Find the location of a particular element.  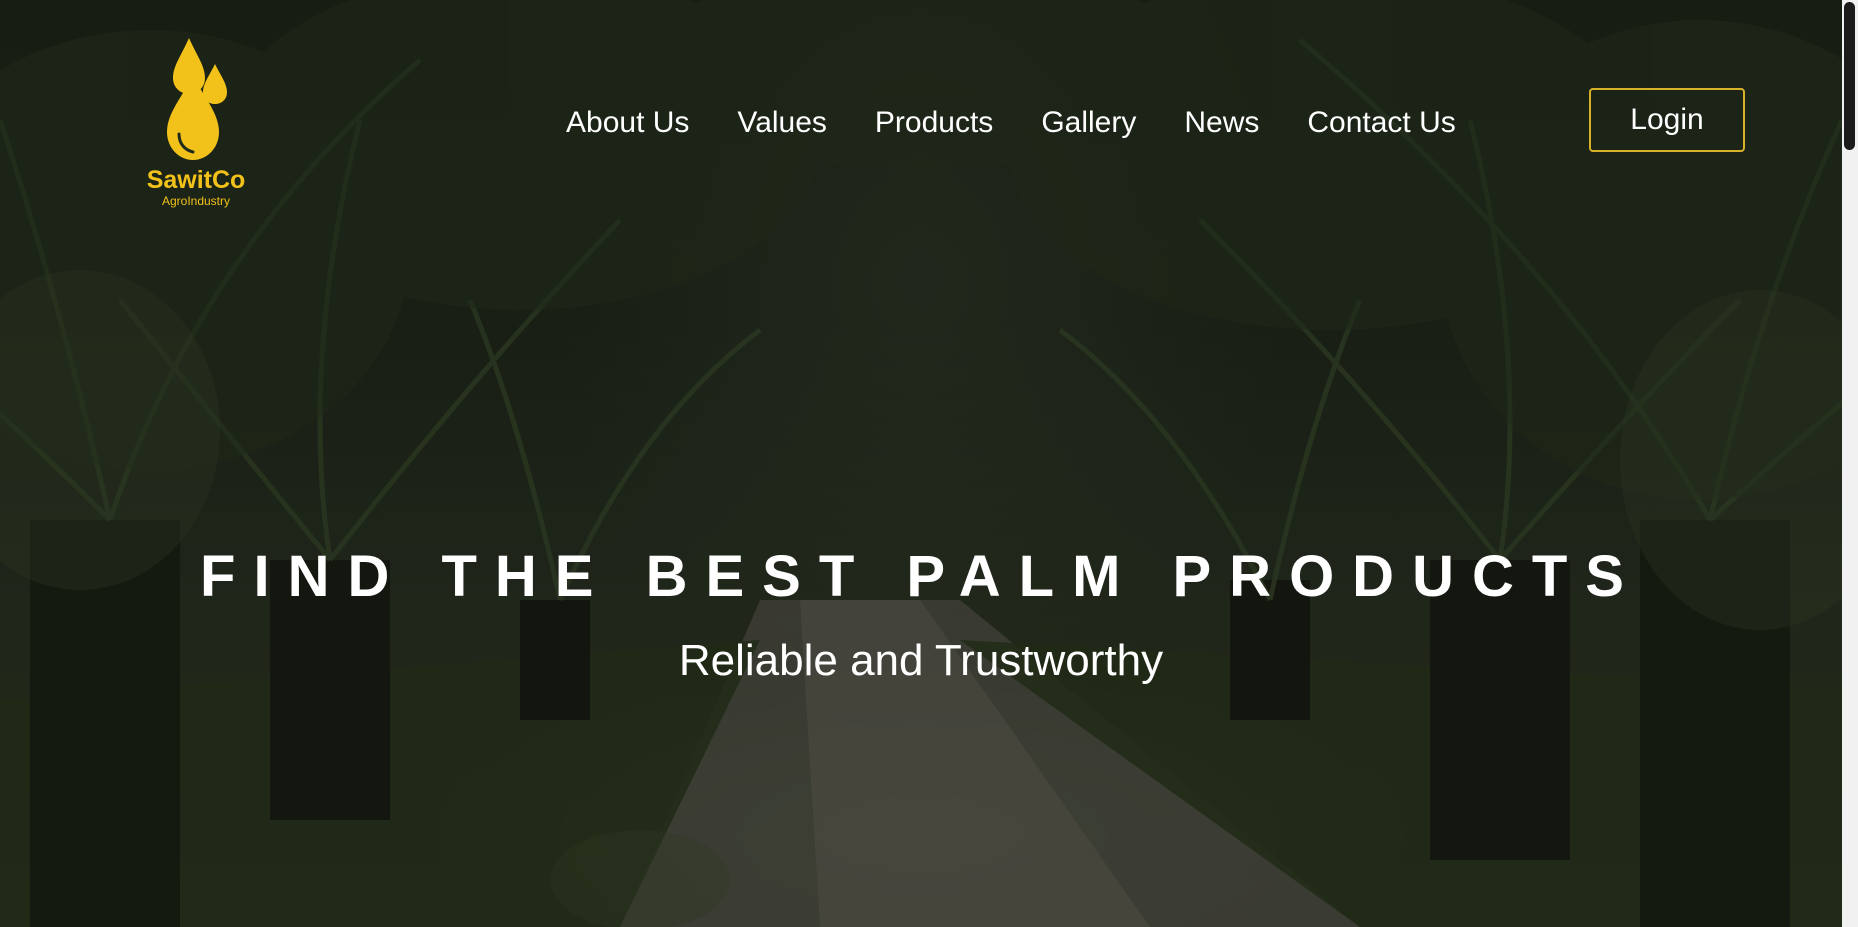

login-button: Login is located at coordinates (1667, 120).